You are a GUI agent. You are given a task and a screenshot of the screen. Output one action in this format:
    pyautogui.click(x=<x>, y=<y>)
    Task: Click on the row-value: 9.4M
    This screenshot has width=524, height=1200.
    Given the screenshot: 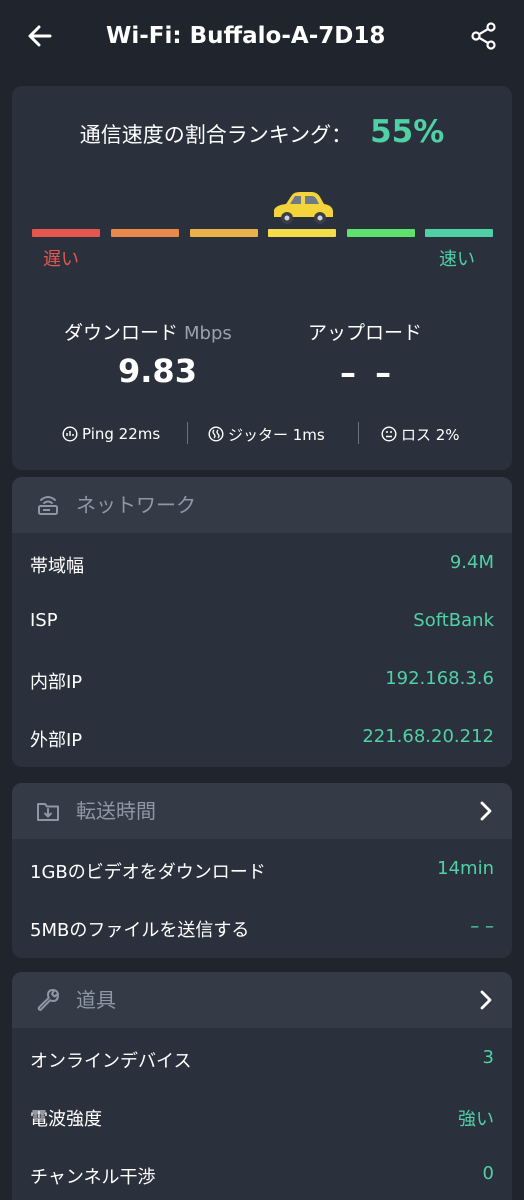 What is the action you would take?
    pyautogui.click(x=471, y=562)
    